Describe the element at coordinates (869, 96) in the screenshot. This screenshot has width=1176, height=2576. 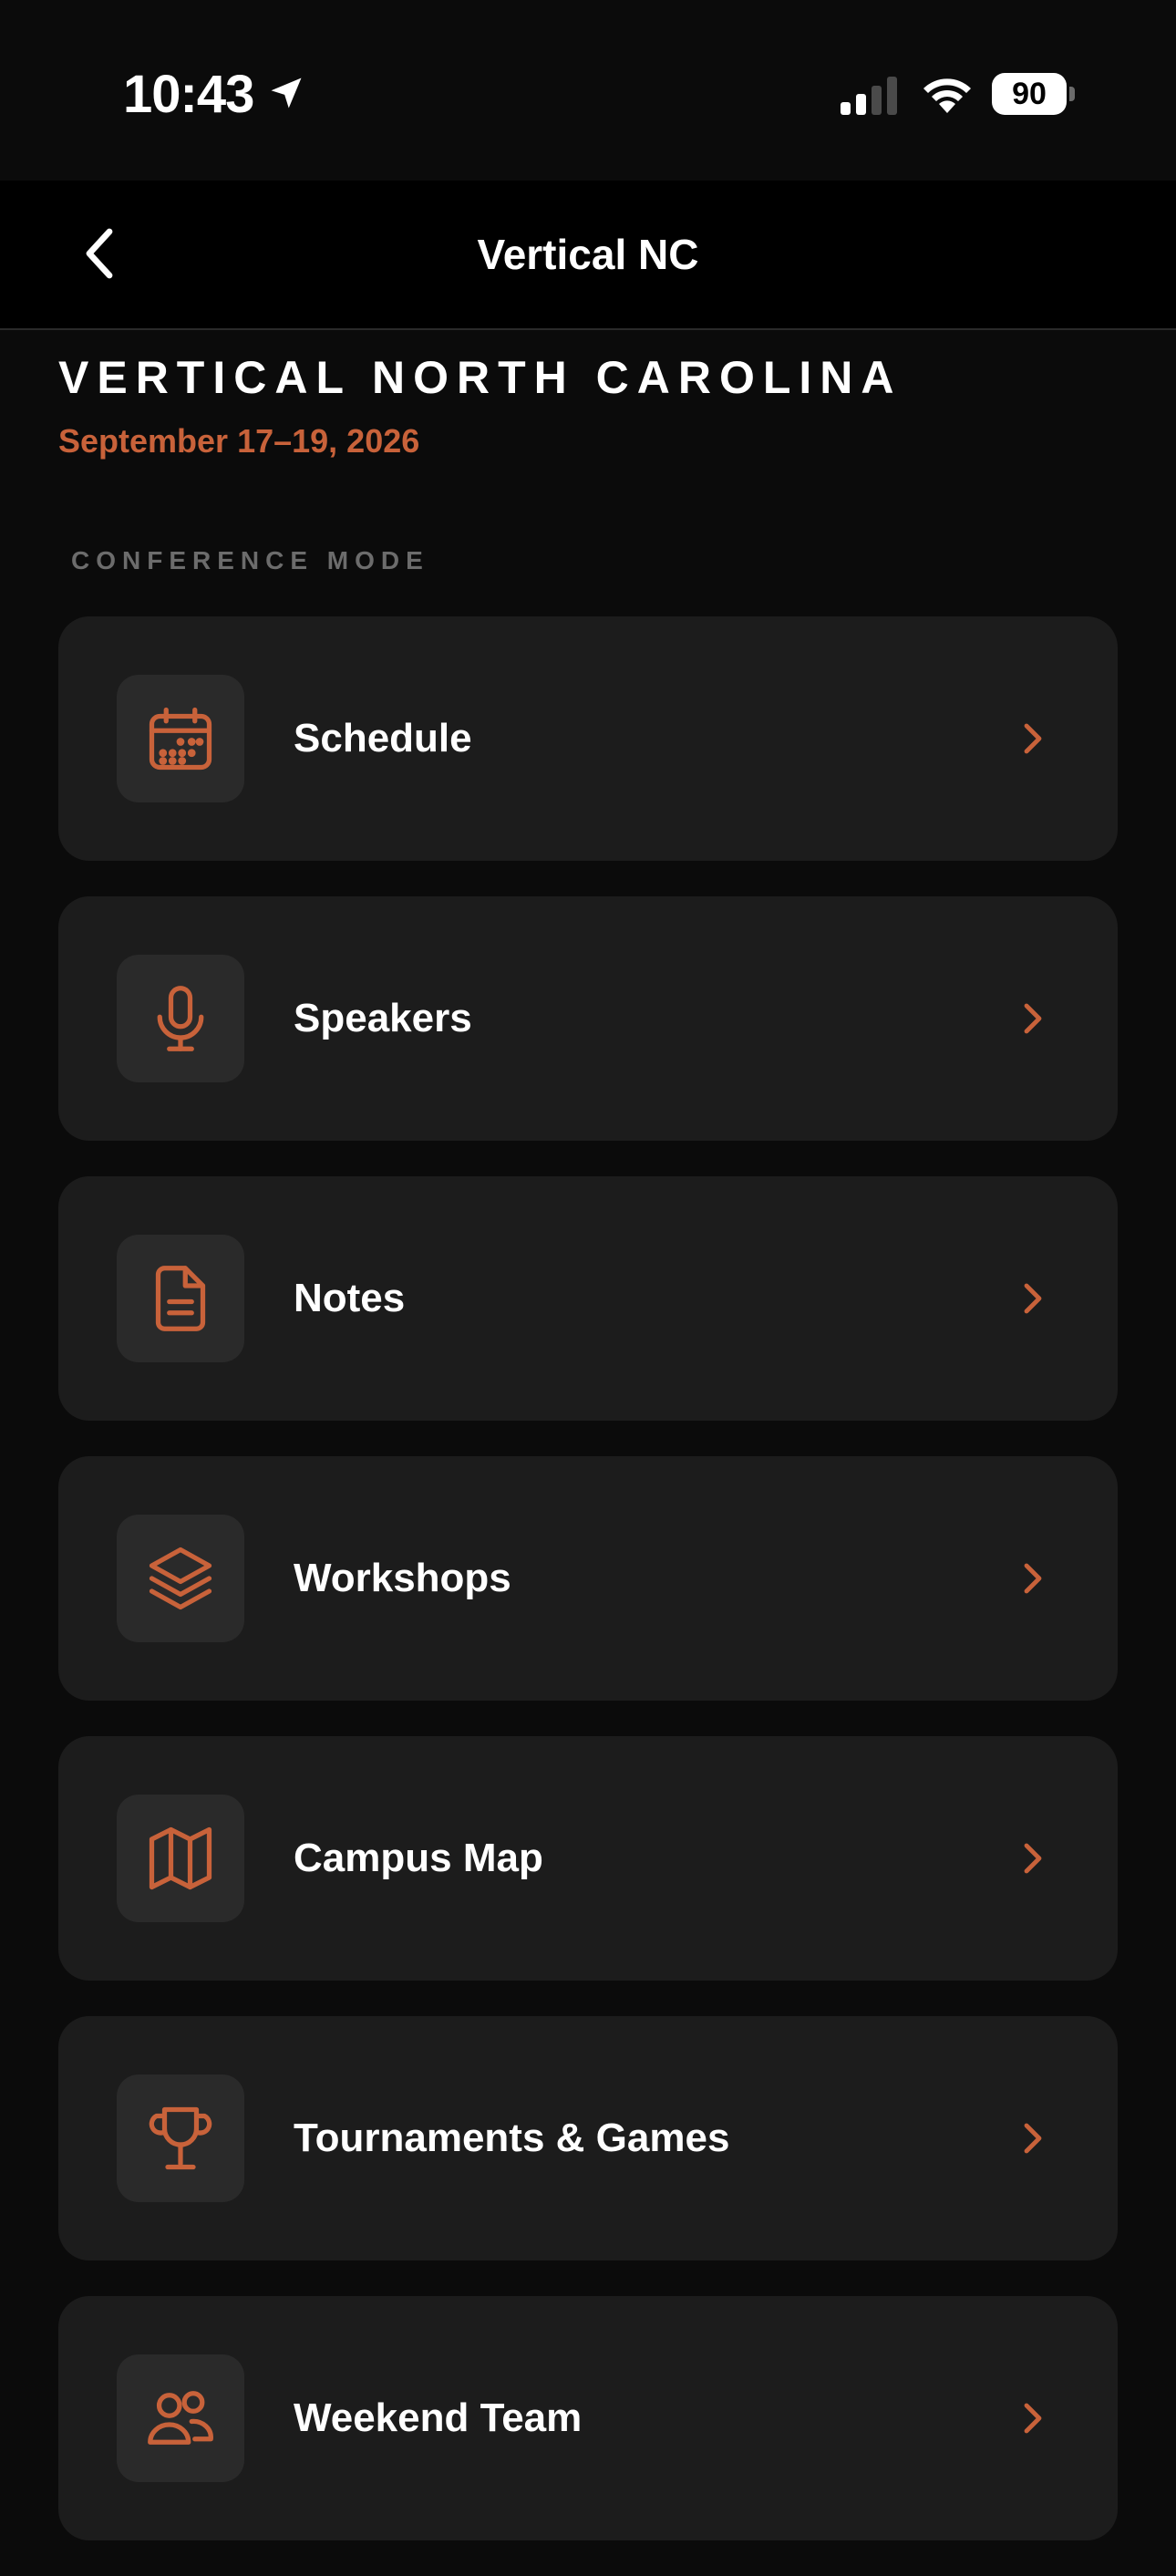
I see `cellular-signal-icon` at that location.